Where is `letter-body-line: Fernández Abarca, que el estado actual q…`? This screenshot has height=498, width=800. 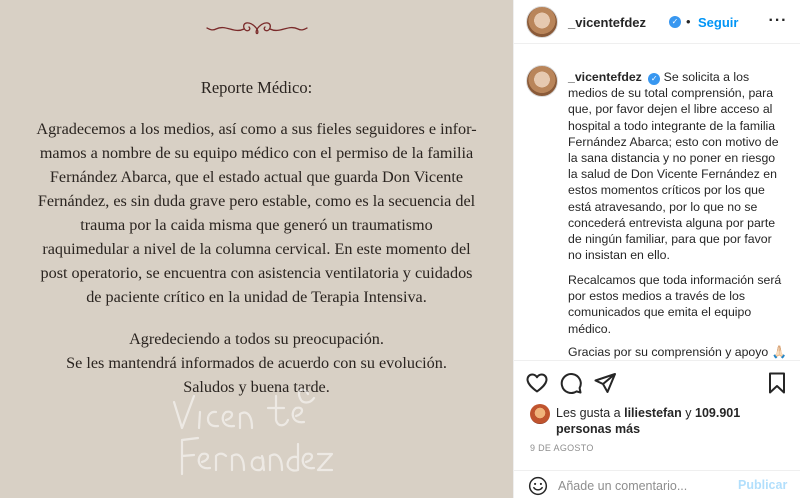 letter-body-line: Fernández Abarca, que el estado actual q… is located at coordinates (256, 177).